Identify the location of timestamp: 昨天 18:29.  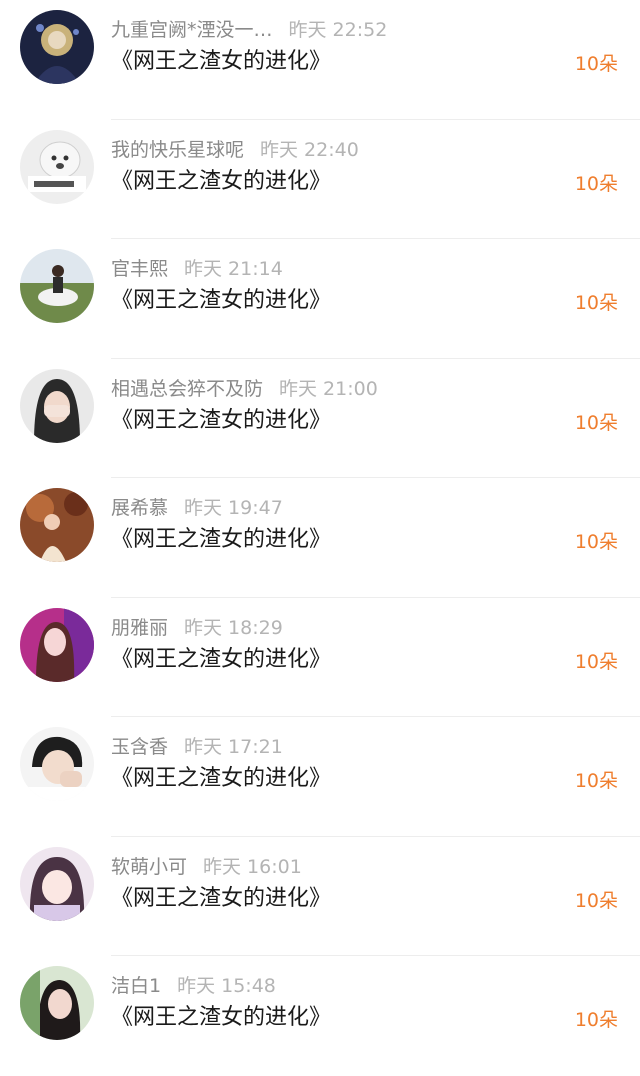
(233, 627).